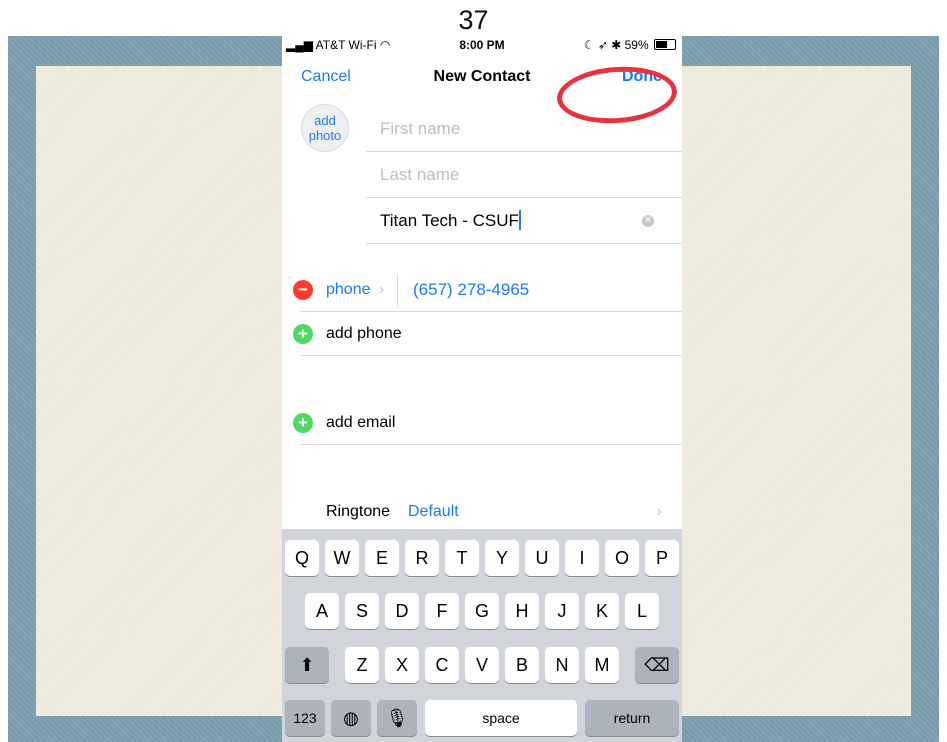 The width and height of the screenshot is (947, 742). Describe the element at coordinates (622, 558) in the screenshot. I see `key-o: O` at that location.